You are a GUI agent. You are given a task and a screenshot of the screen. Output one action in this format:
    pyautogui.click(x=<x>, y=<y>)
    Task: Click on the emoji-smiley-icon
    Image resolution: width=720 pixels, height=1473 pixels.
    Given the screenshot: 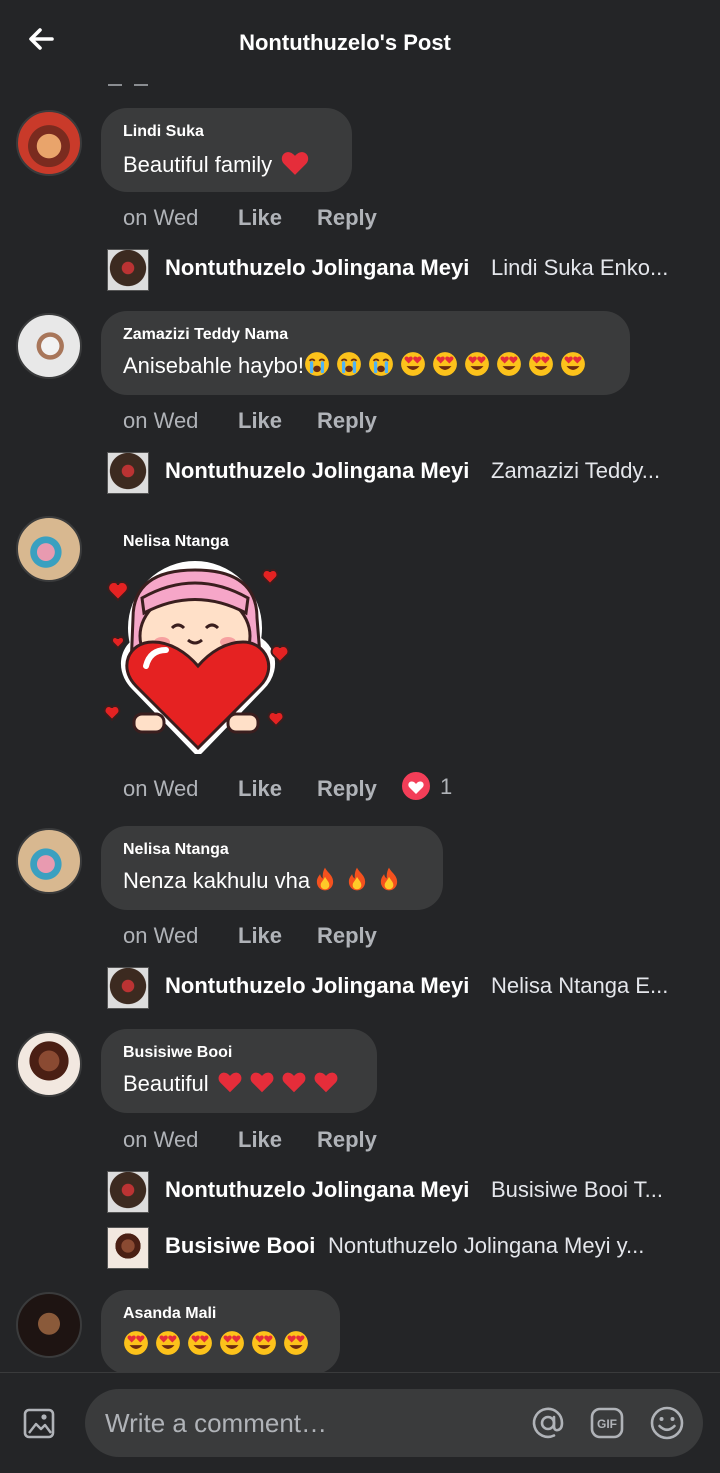 What is the action you would take?
    pyautogui.click(x=667, y=1423)
    